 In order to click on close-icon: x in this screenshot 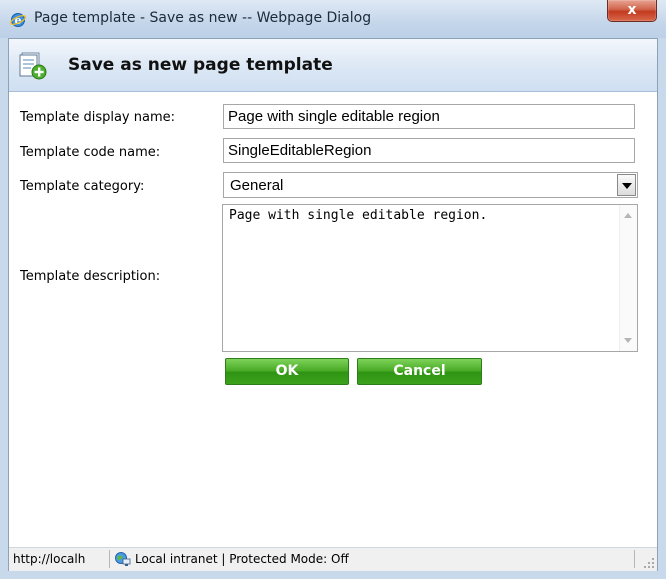, I will do `click(632, 10)`.